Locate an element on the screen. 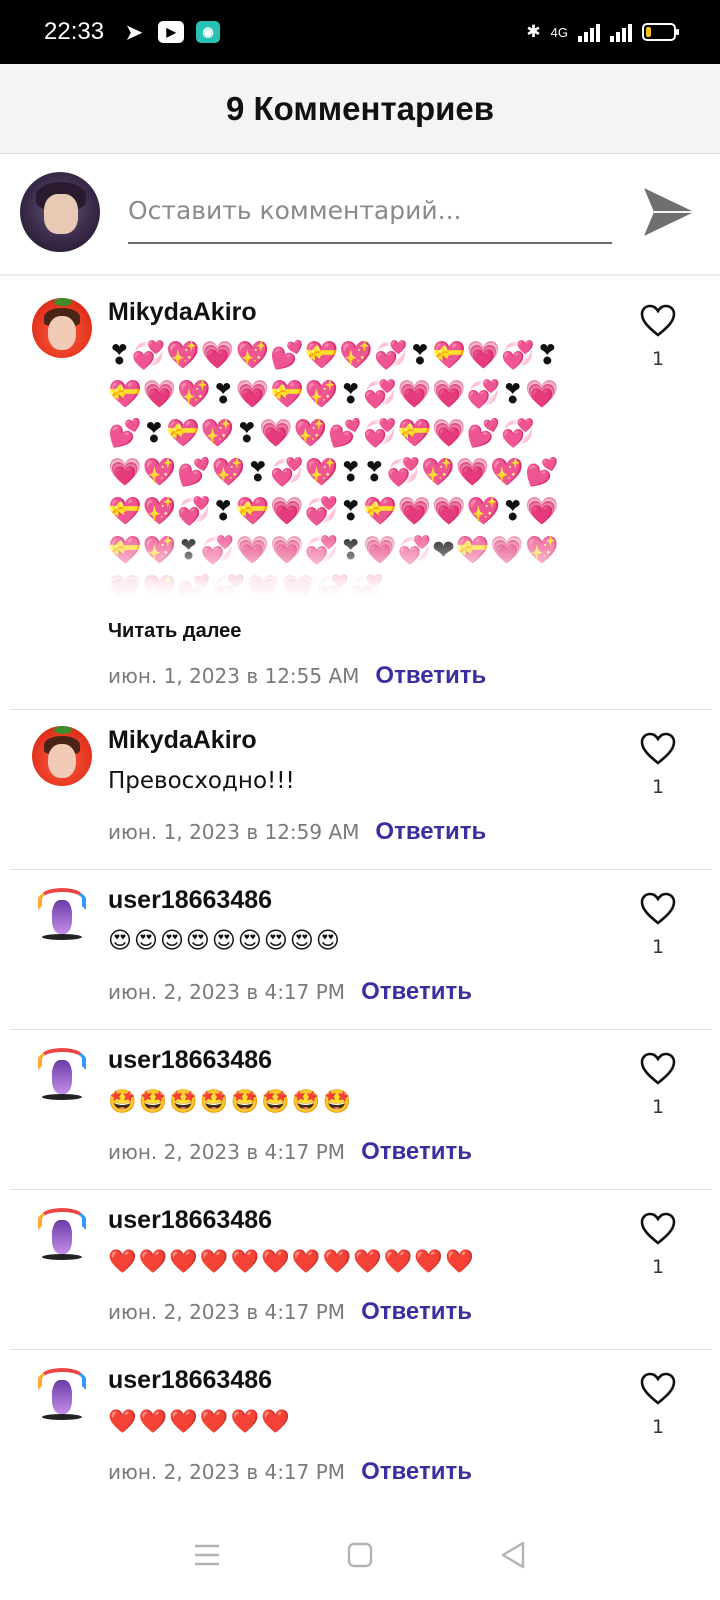 This screenshot has height=1600, width=720. comment-input is located at coordinates (370, 218).